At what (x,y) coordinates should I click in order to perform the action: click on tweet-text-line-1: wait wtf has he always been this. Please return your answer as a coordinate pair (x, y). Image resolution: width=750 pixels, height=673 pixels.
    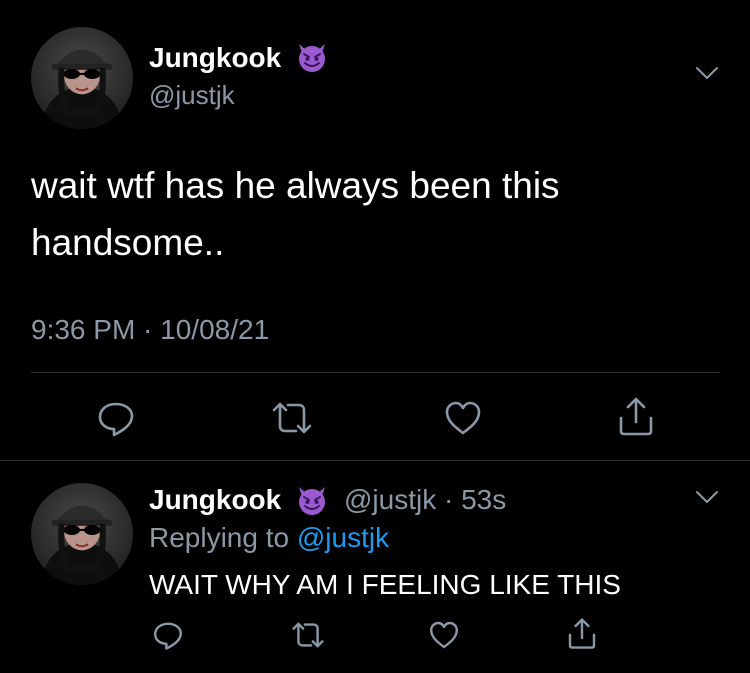
    Looking at the image, I should click on (295, 185).